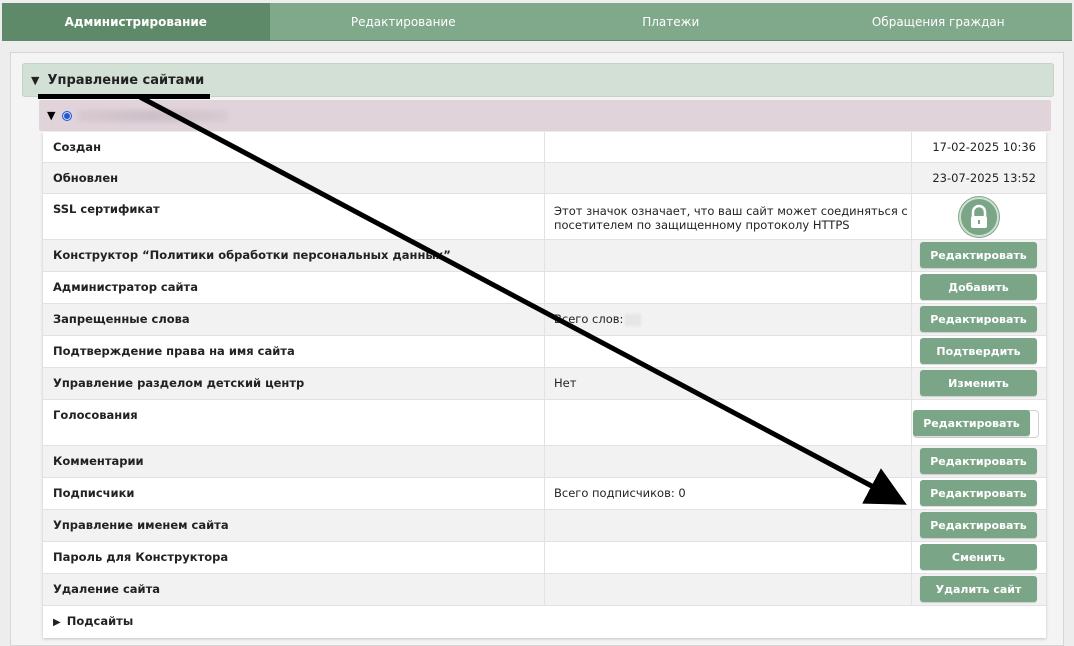 The height and width of the screenshot is (646, 1074). I want to click on edit-comments-button: Редактировать, so click(978, 461).